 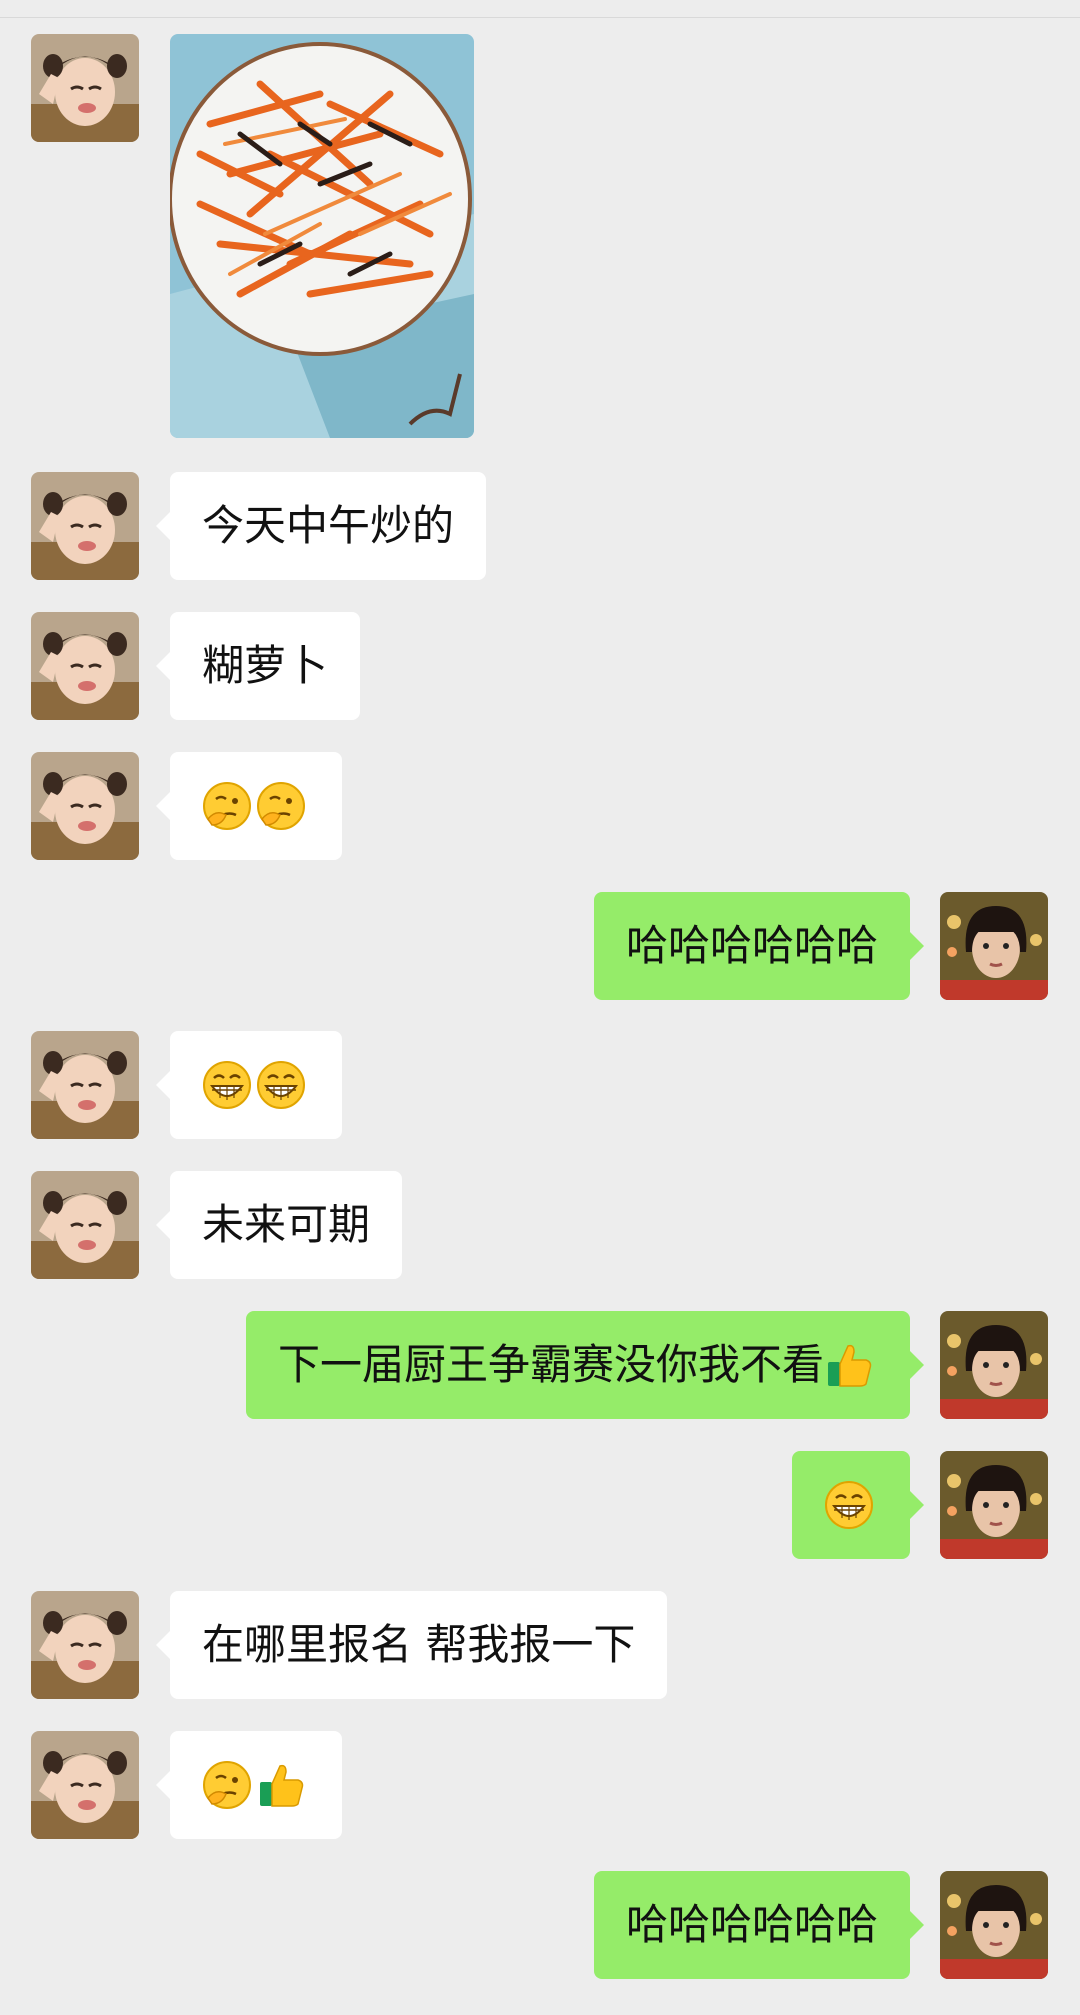 What do you see at coordinates (550, 1364) in the screenshot?
I see `message-text: 下一届厨王争霸赛没你我不看` at bounding box center [550, 1364].